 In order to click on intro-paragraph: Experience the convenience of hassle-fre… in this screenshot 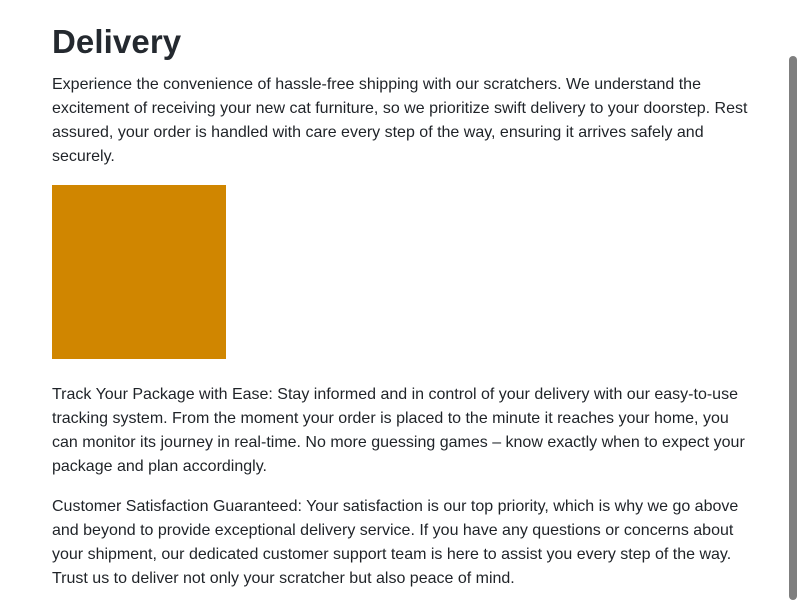, I will do `click(400, 120)`.